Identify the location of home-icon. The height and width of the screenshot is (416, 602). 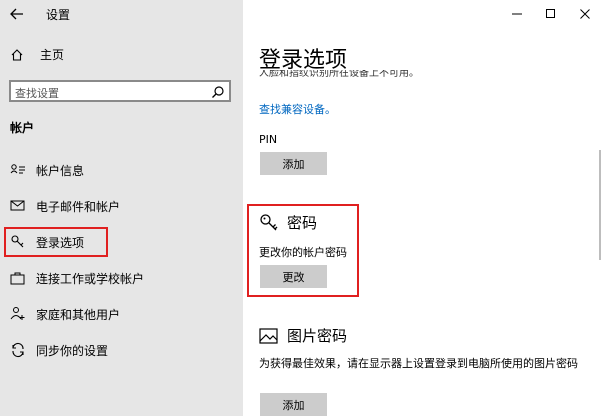
(18, 55).